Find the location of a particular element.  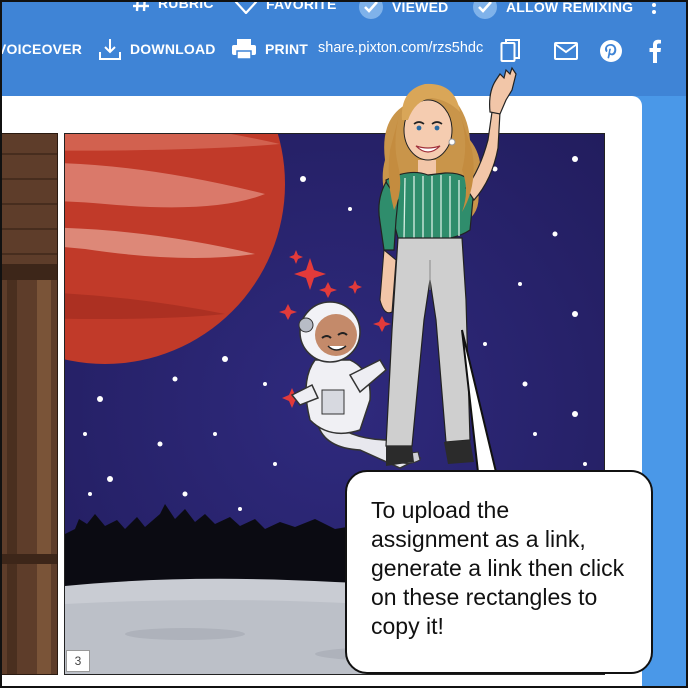

viewed-button: VIEWED is located at coordinates (403, 10).